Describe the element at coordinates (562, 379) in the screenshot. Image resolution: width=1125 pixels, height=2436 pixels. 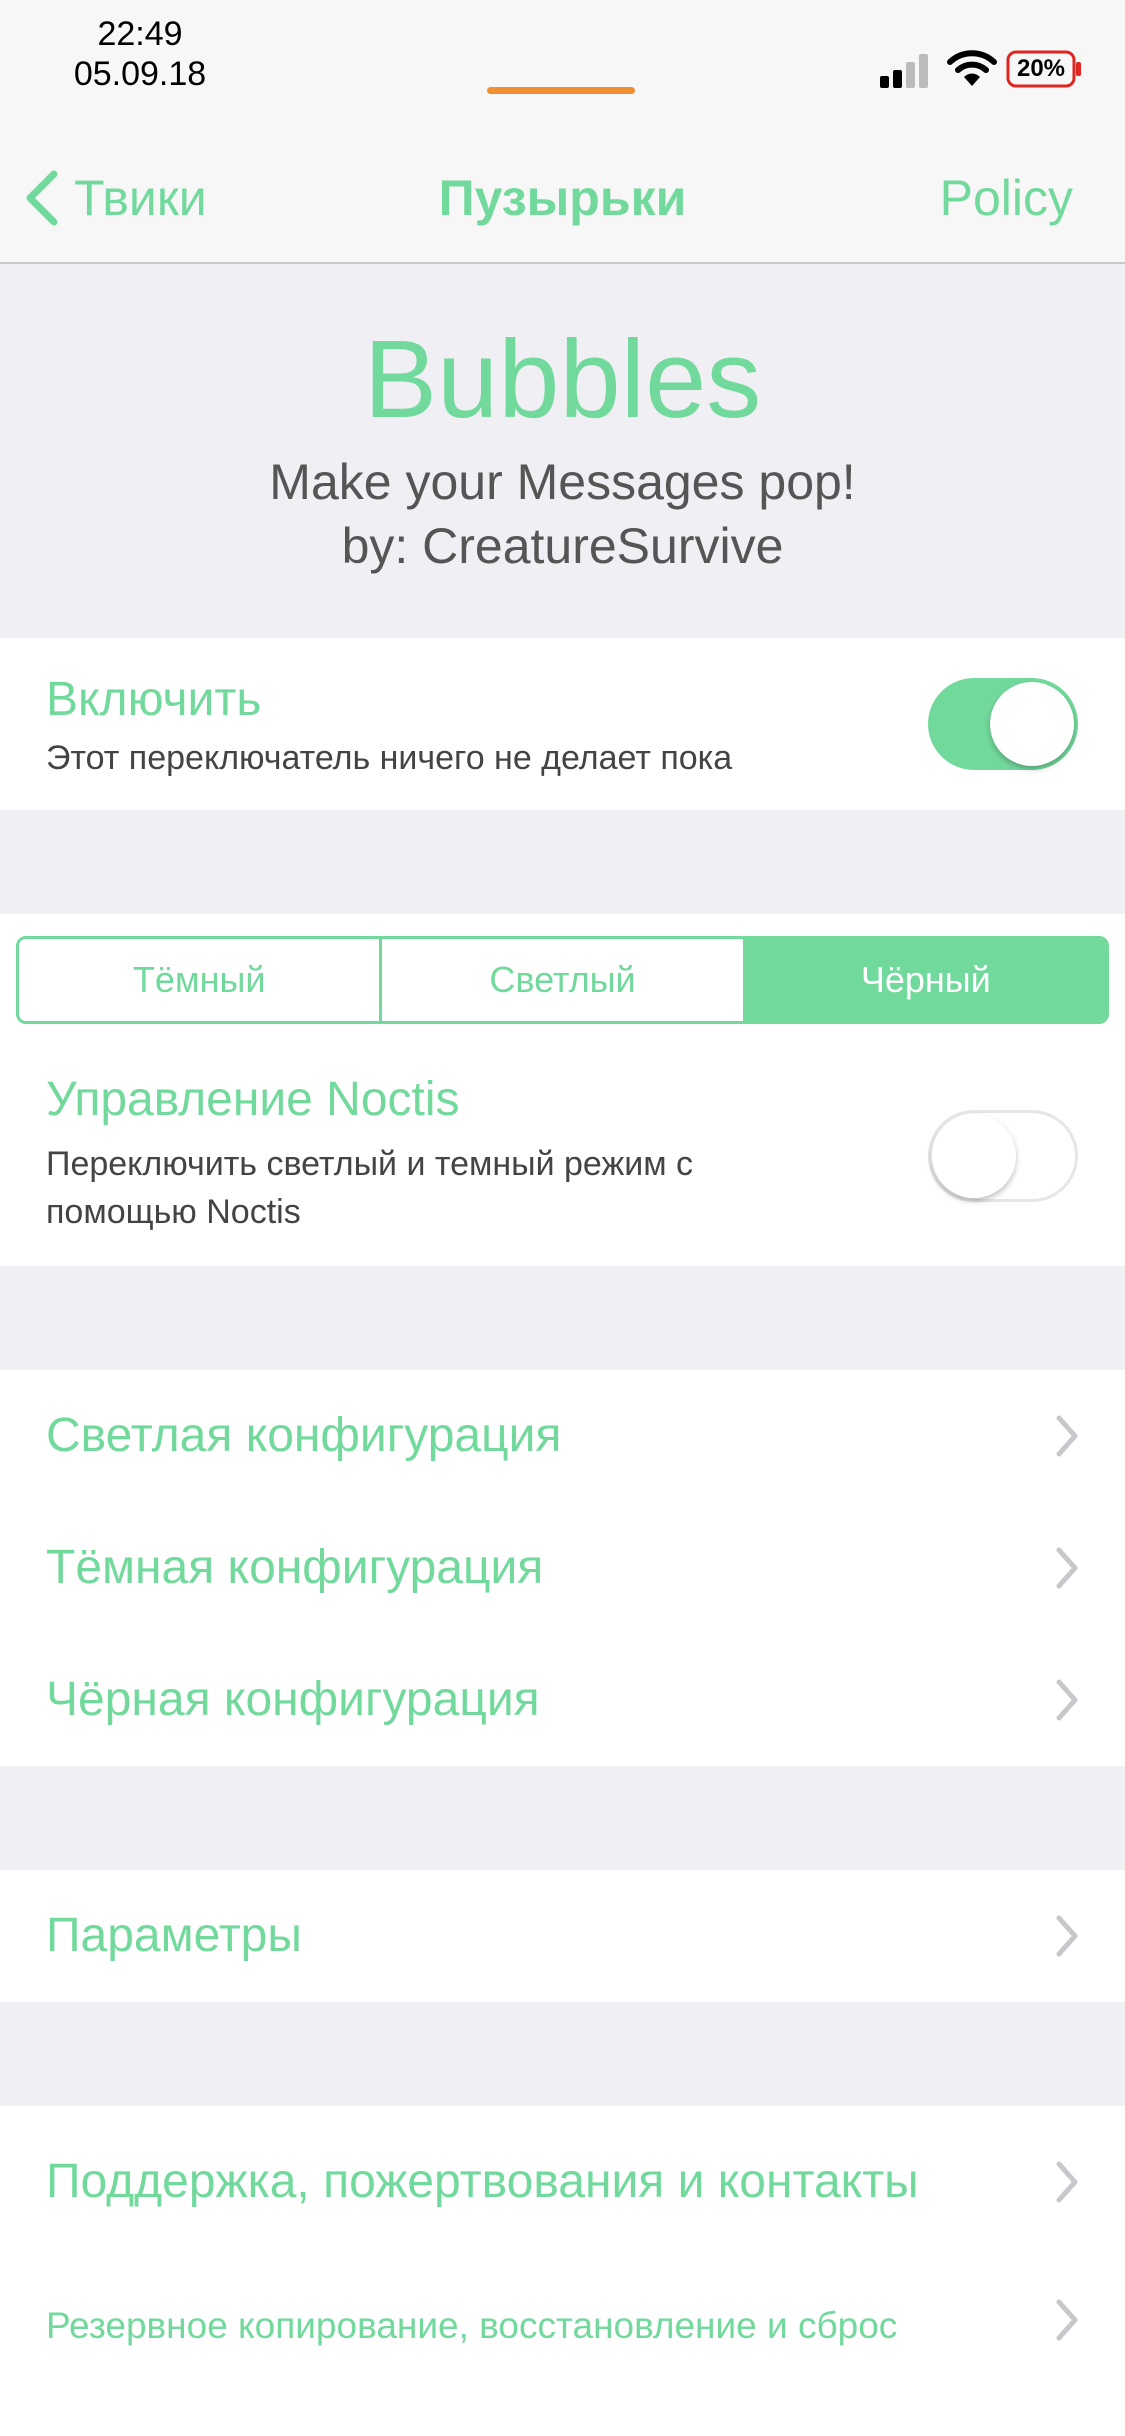
I see `app-name: Bubbles` at that location.